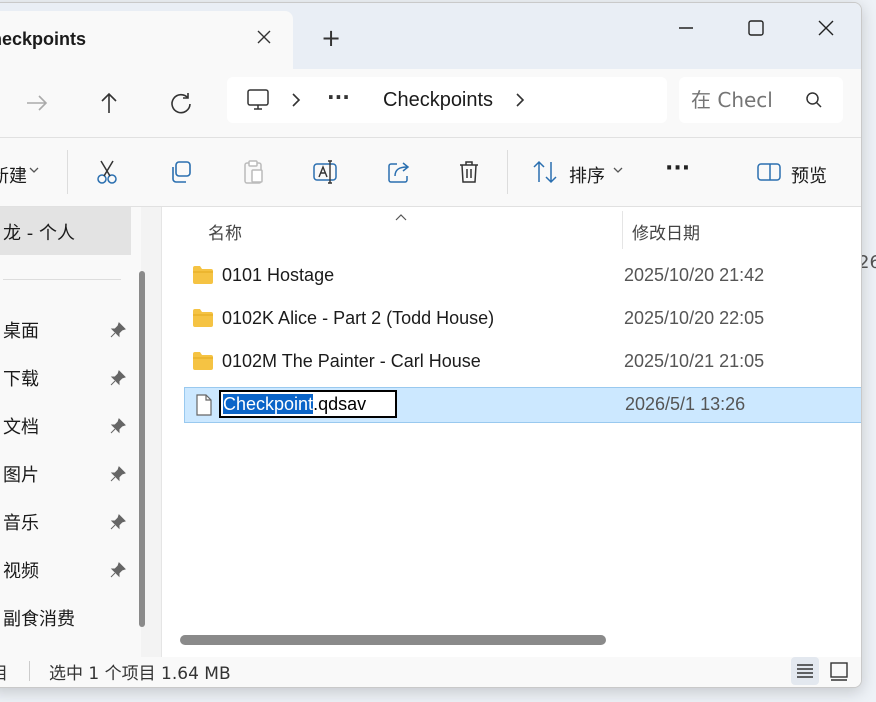  Describe the element at coordinates (430, 36) in the screenshot. I see `title-bar: heckpoints +` at that location.